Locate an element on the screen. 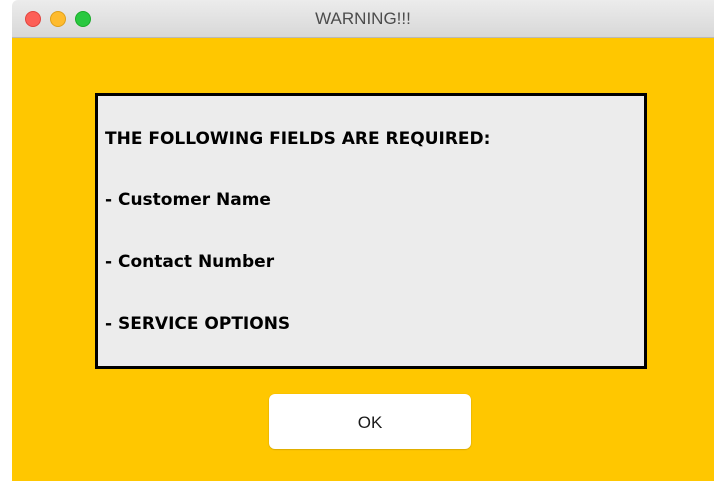 Image resolution: width=714 pixels, height=481 pixels. ok-button: OK is located at coordinates (370, 421).